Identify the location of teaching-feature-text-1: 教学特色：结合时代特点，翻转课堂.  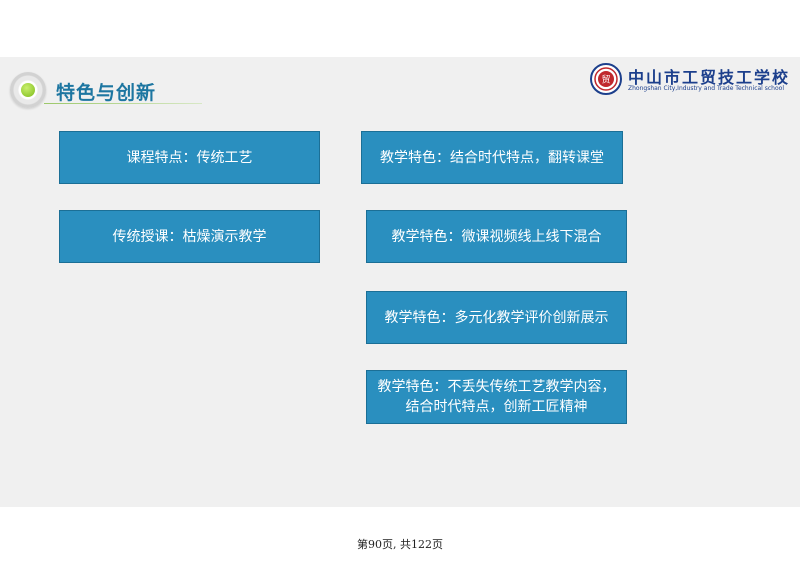
(492, 157).